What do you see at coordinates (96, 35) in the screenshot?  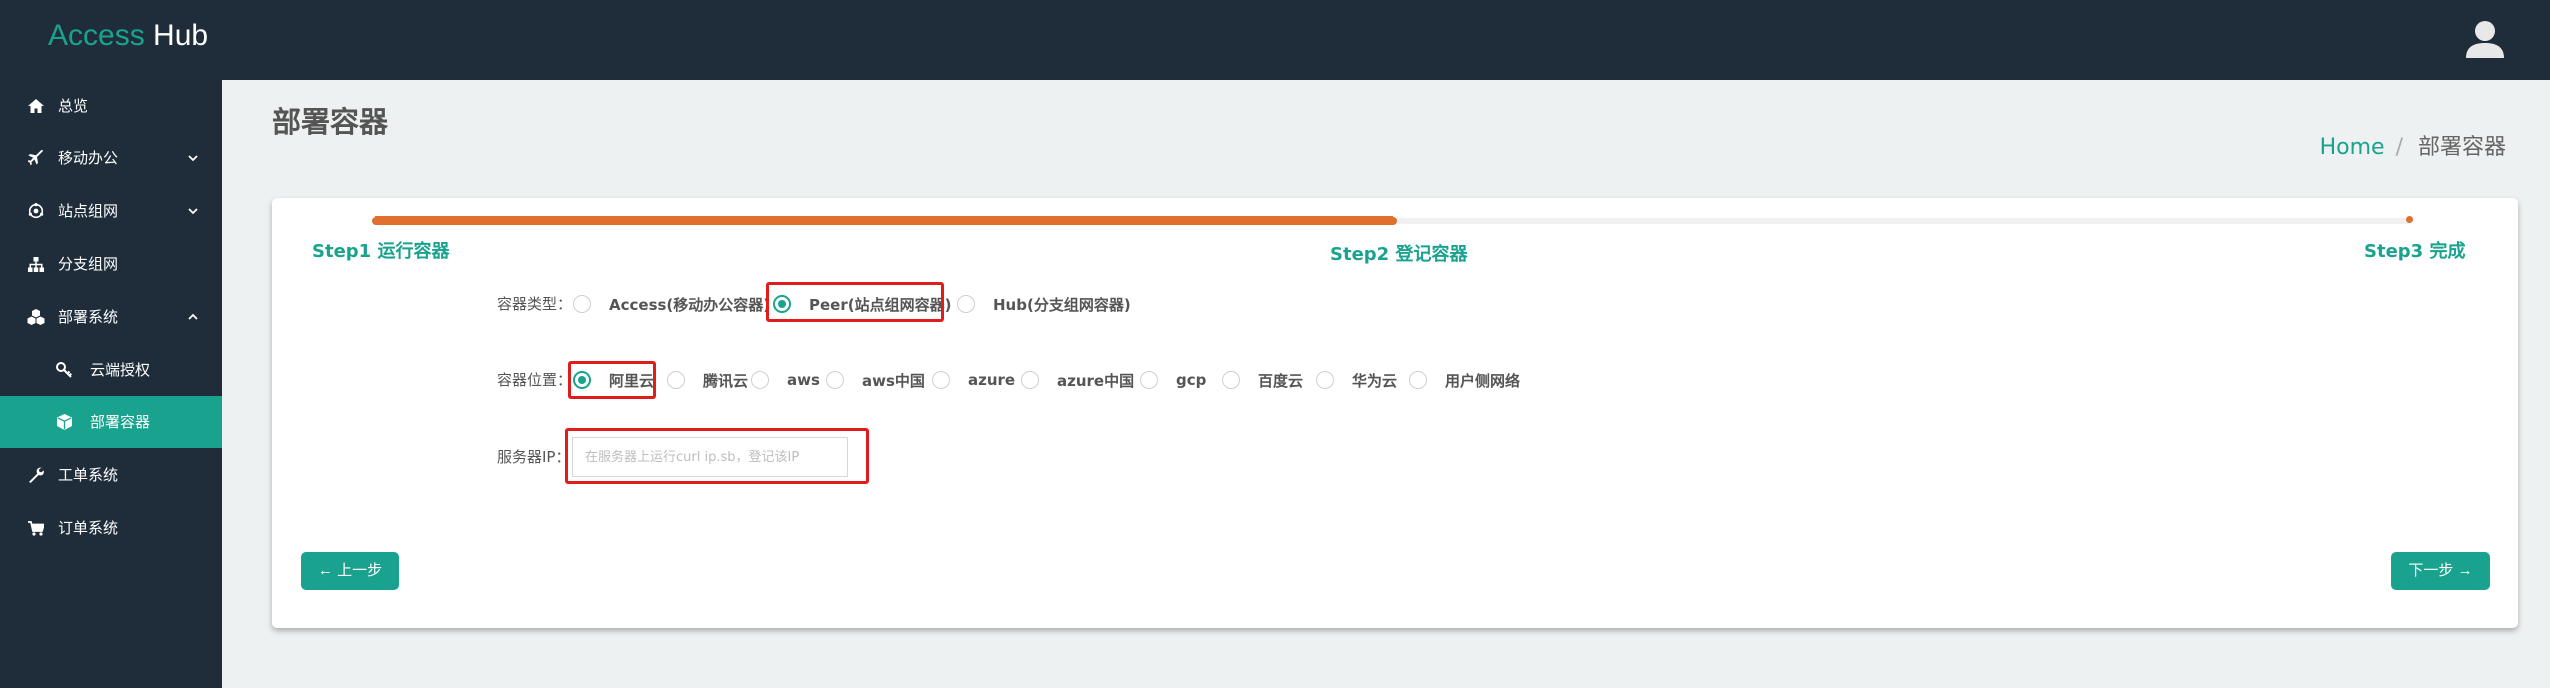 I see `brand-access-text: Access` at bounding box center [96, 35].